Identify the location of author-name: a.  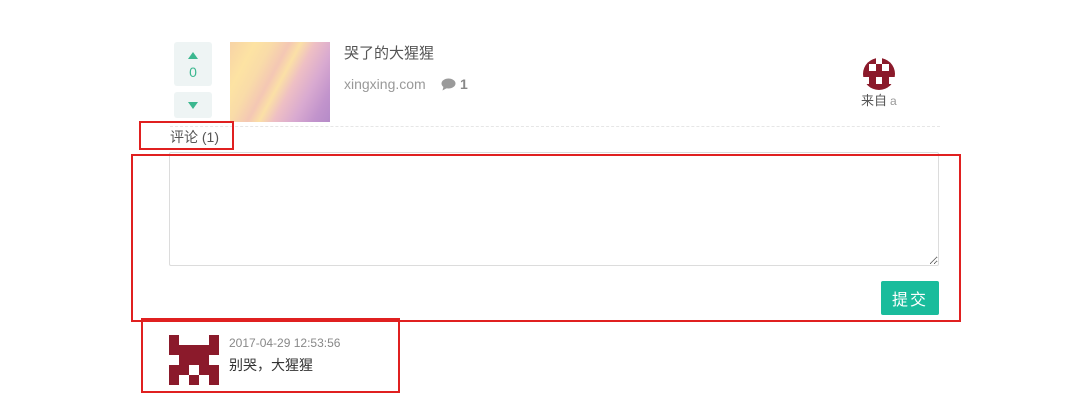
(893, 101).